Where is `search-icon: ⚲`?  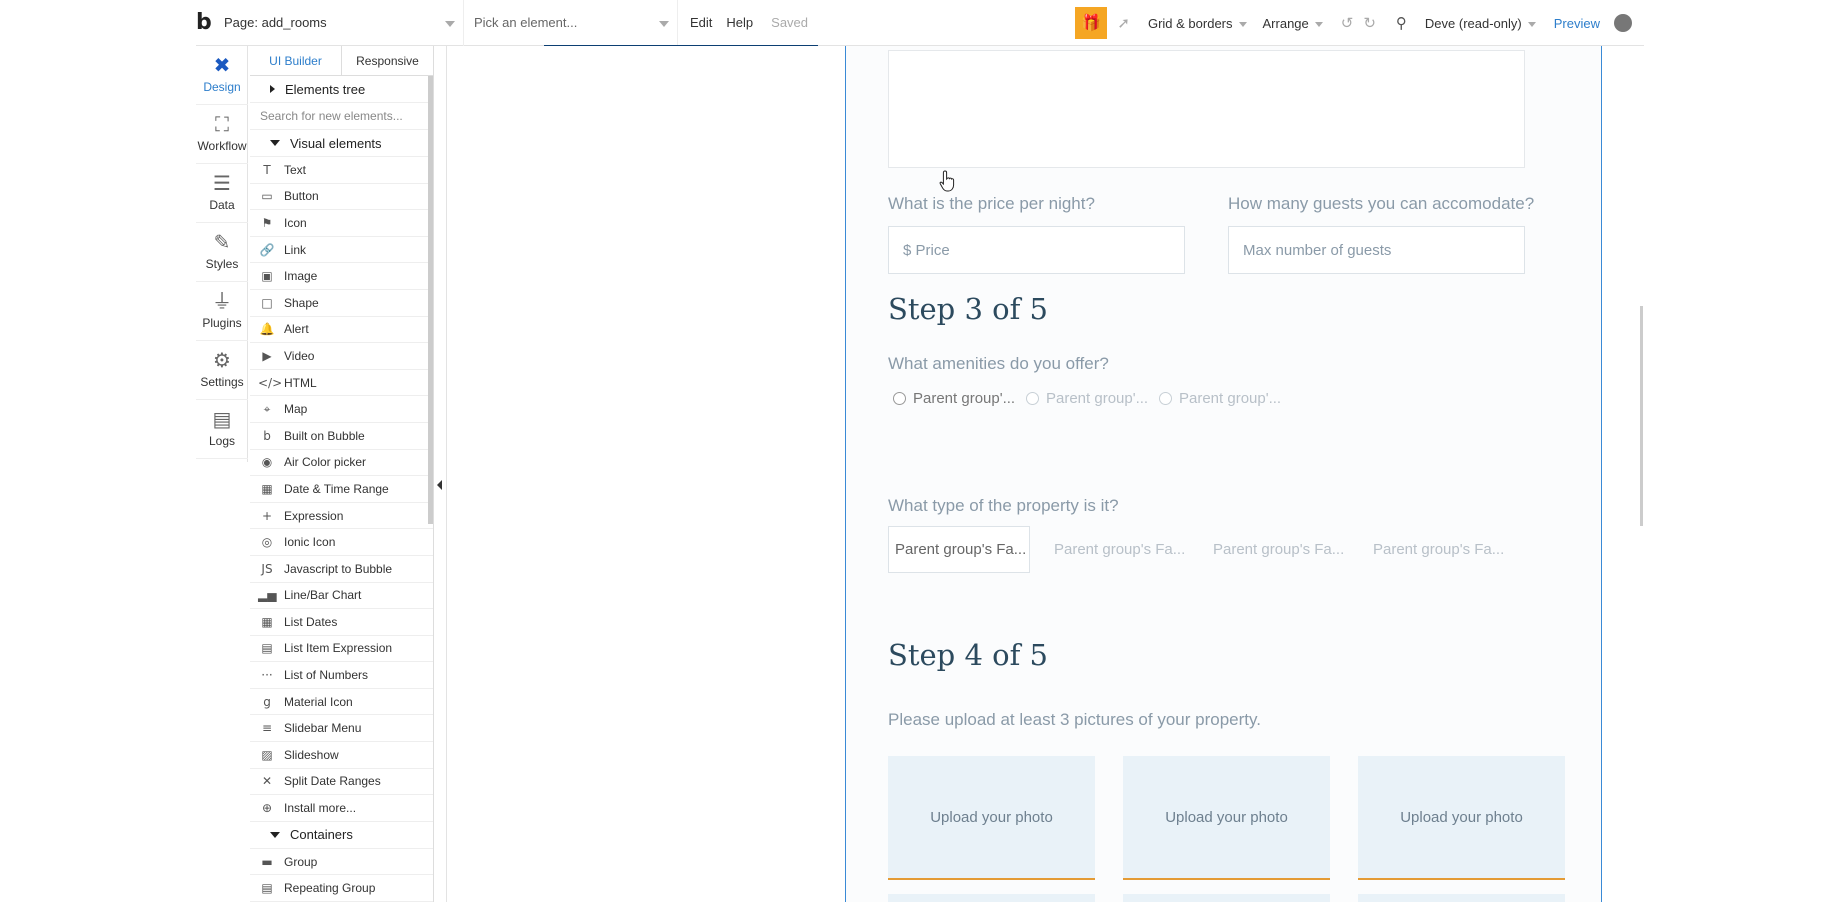
search-icon: ⚲ is located at coordinates (1401, 23).